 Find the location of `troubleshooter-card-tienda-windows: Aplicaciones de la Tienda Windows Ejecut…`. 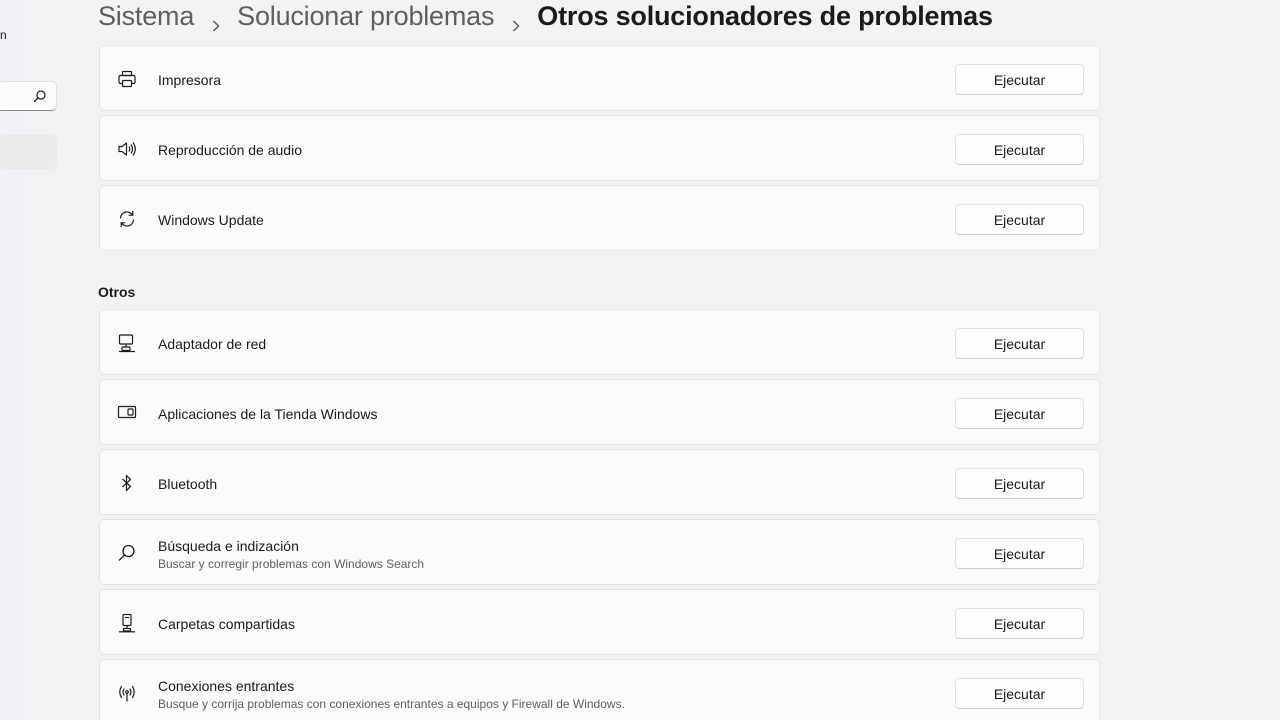

troubleshooter-card-tienda-windows: Aplicaciones de la Tienda Windows Ejecut… is located at coordinates (599, 412).